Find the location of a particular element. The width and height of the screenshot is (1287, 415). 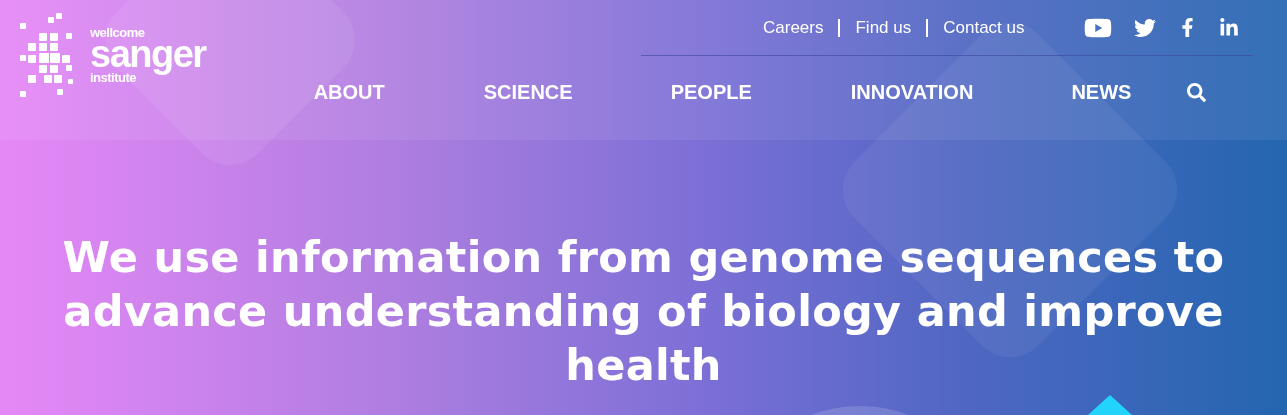

letters-in-icon is located at coordinates (1229, 27).